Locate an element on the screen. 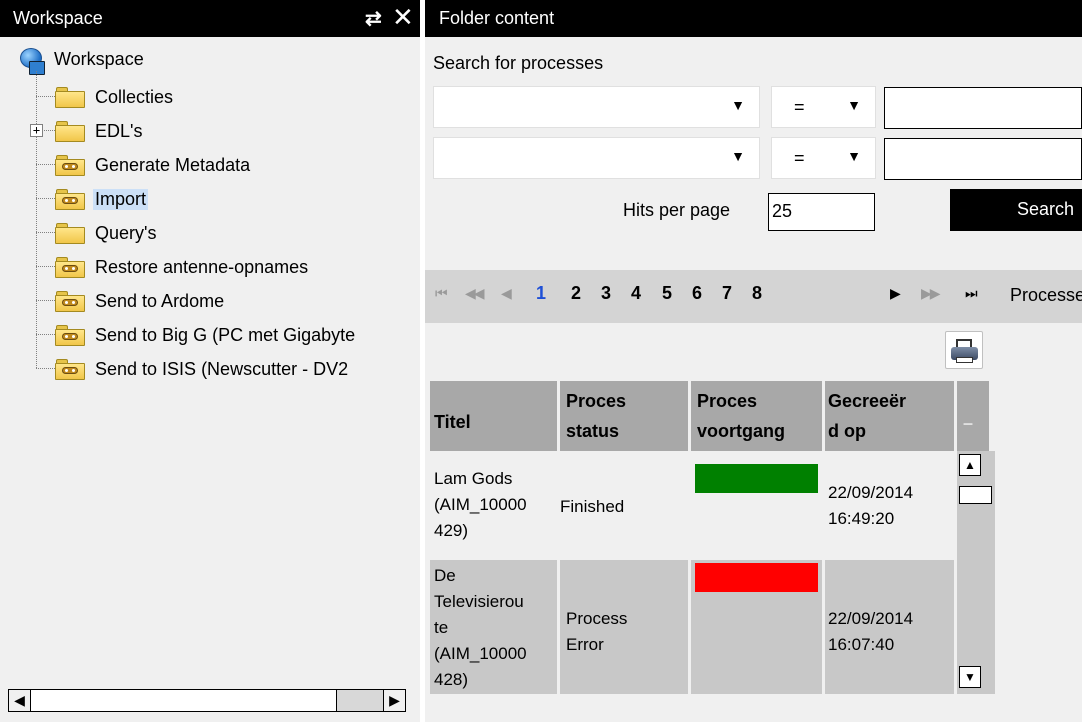  filter-operator-select-2: = ▼ is located at coordinates (823, 158).